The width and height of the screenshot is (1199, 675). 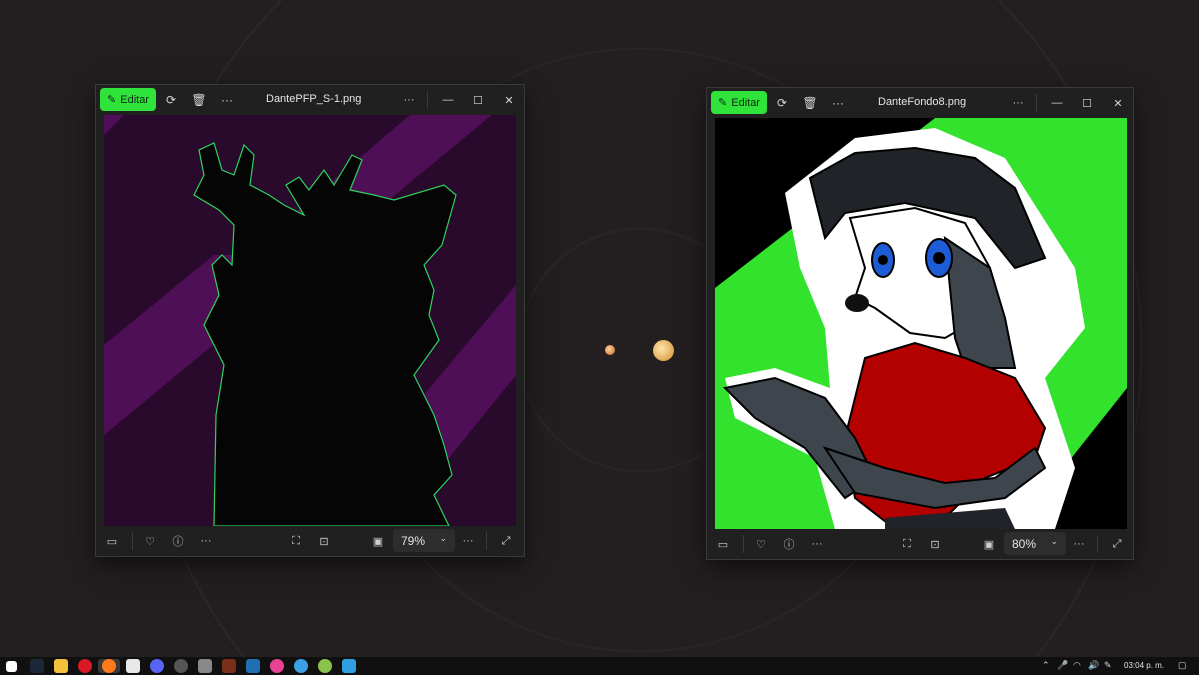 I want to click on discord-icon, so click(x=157, y=666).